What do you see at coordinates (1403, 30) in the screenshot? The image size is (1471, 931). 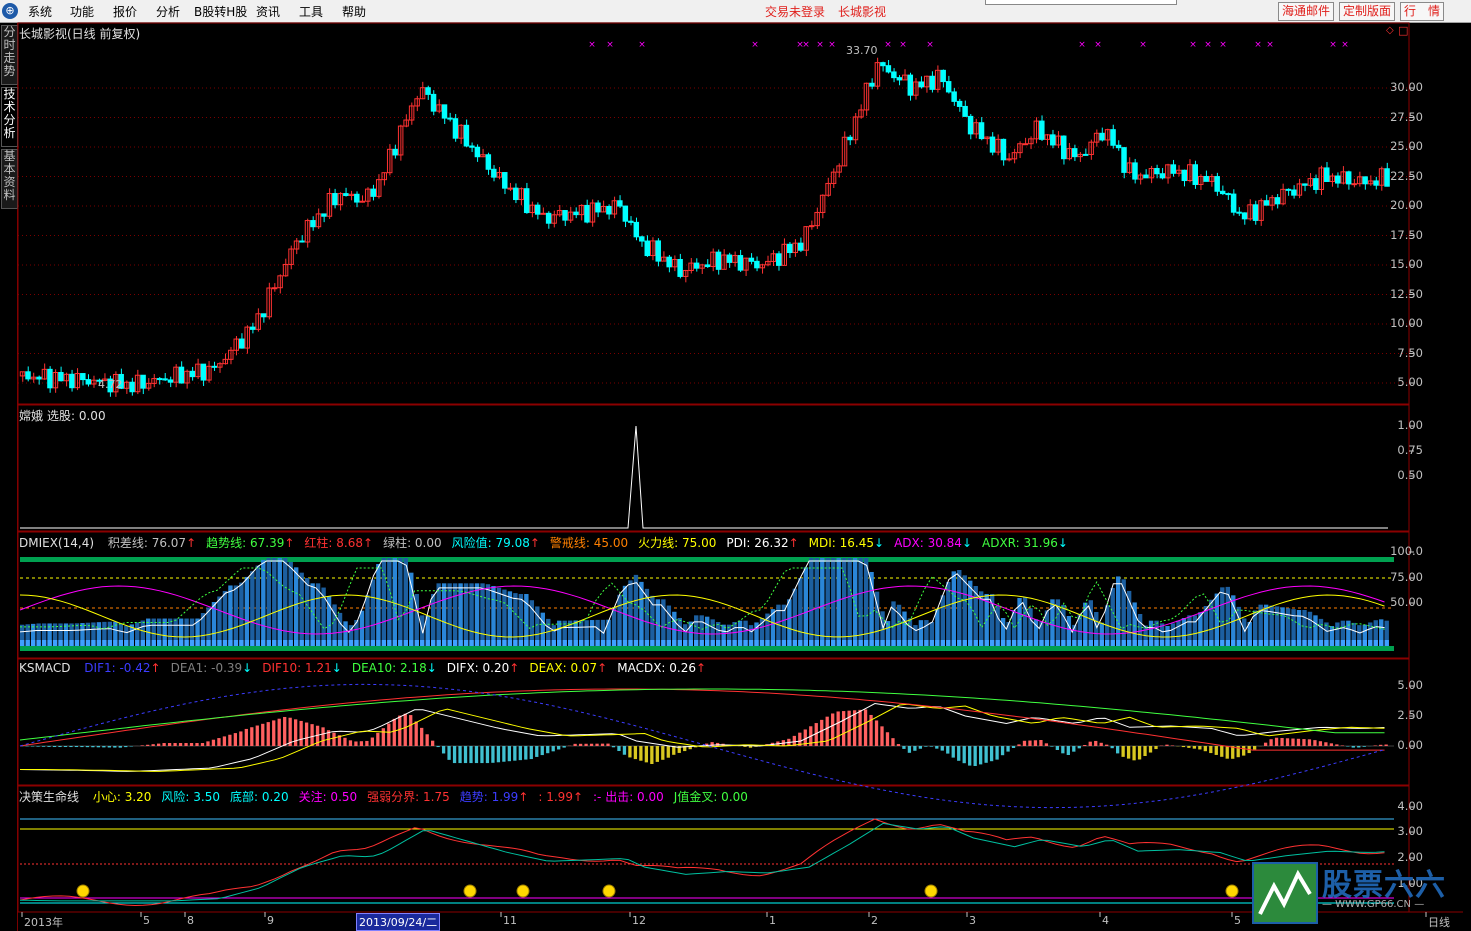 I see `window-restore-icon: □` at bounding box center [1403, 30].